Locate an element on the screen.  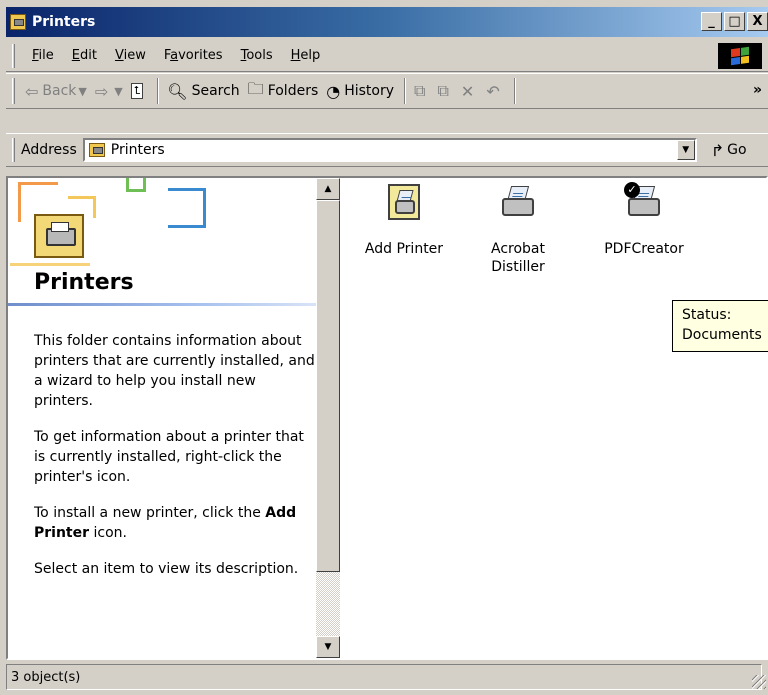
go-button: ↱ Go is located at coordinates (729, 150).